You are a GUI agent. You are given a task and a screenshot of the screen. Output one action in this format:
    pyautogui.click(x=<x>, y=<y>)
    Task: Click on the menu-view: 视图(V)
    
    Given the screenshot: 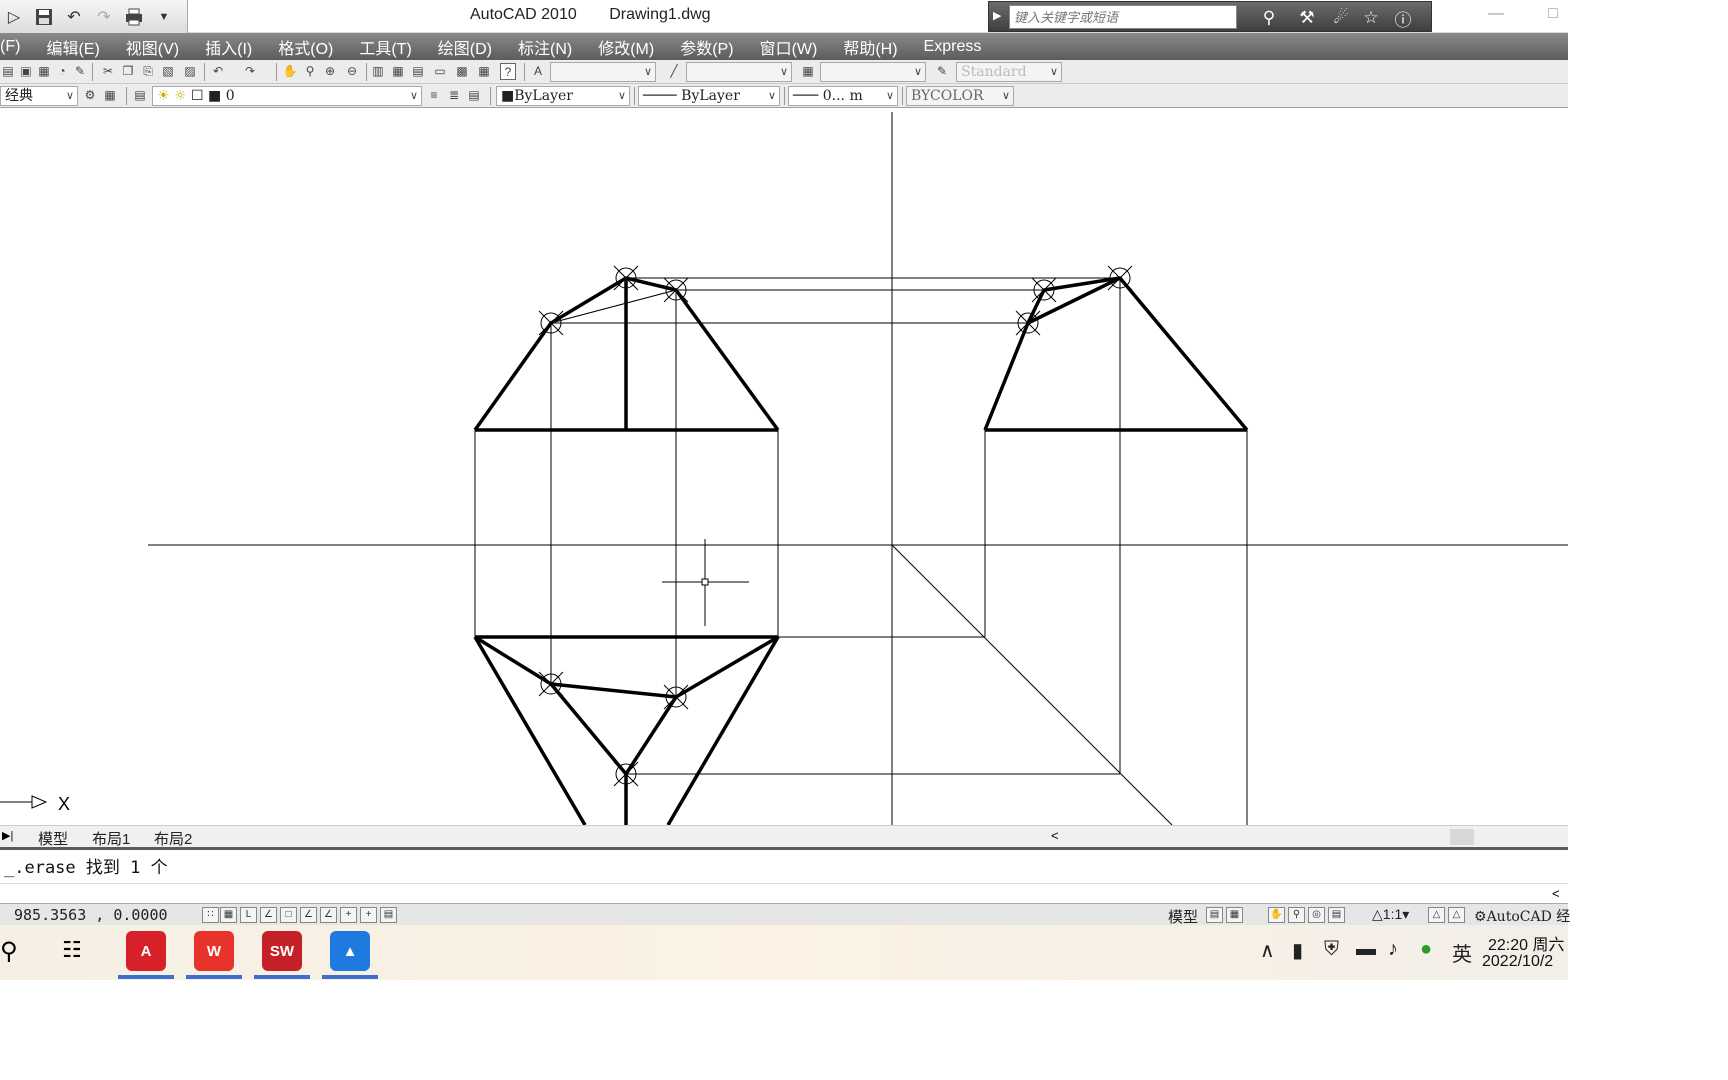 What is the action you would take?
    pyautogui.click(x=152, y=47)
    